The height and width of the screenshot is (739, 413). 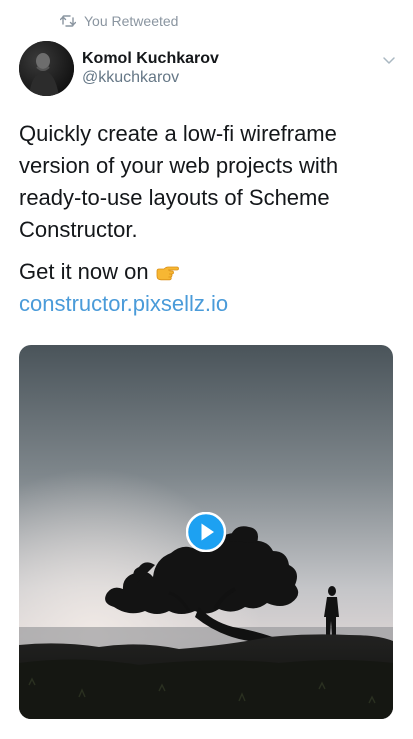 What do you see at coordinates (150, 59) in the screenshot?
I see `author-name: Komol Kuchkarov` at bounding box center [150, 59].